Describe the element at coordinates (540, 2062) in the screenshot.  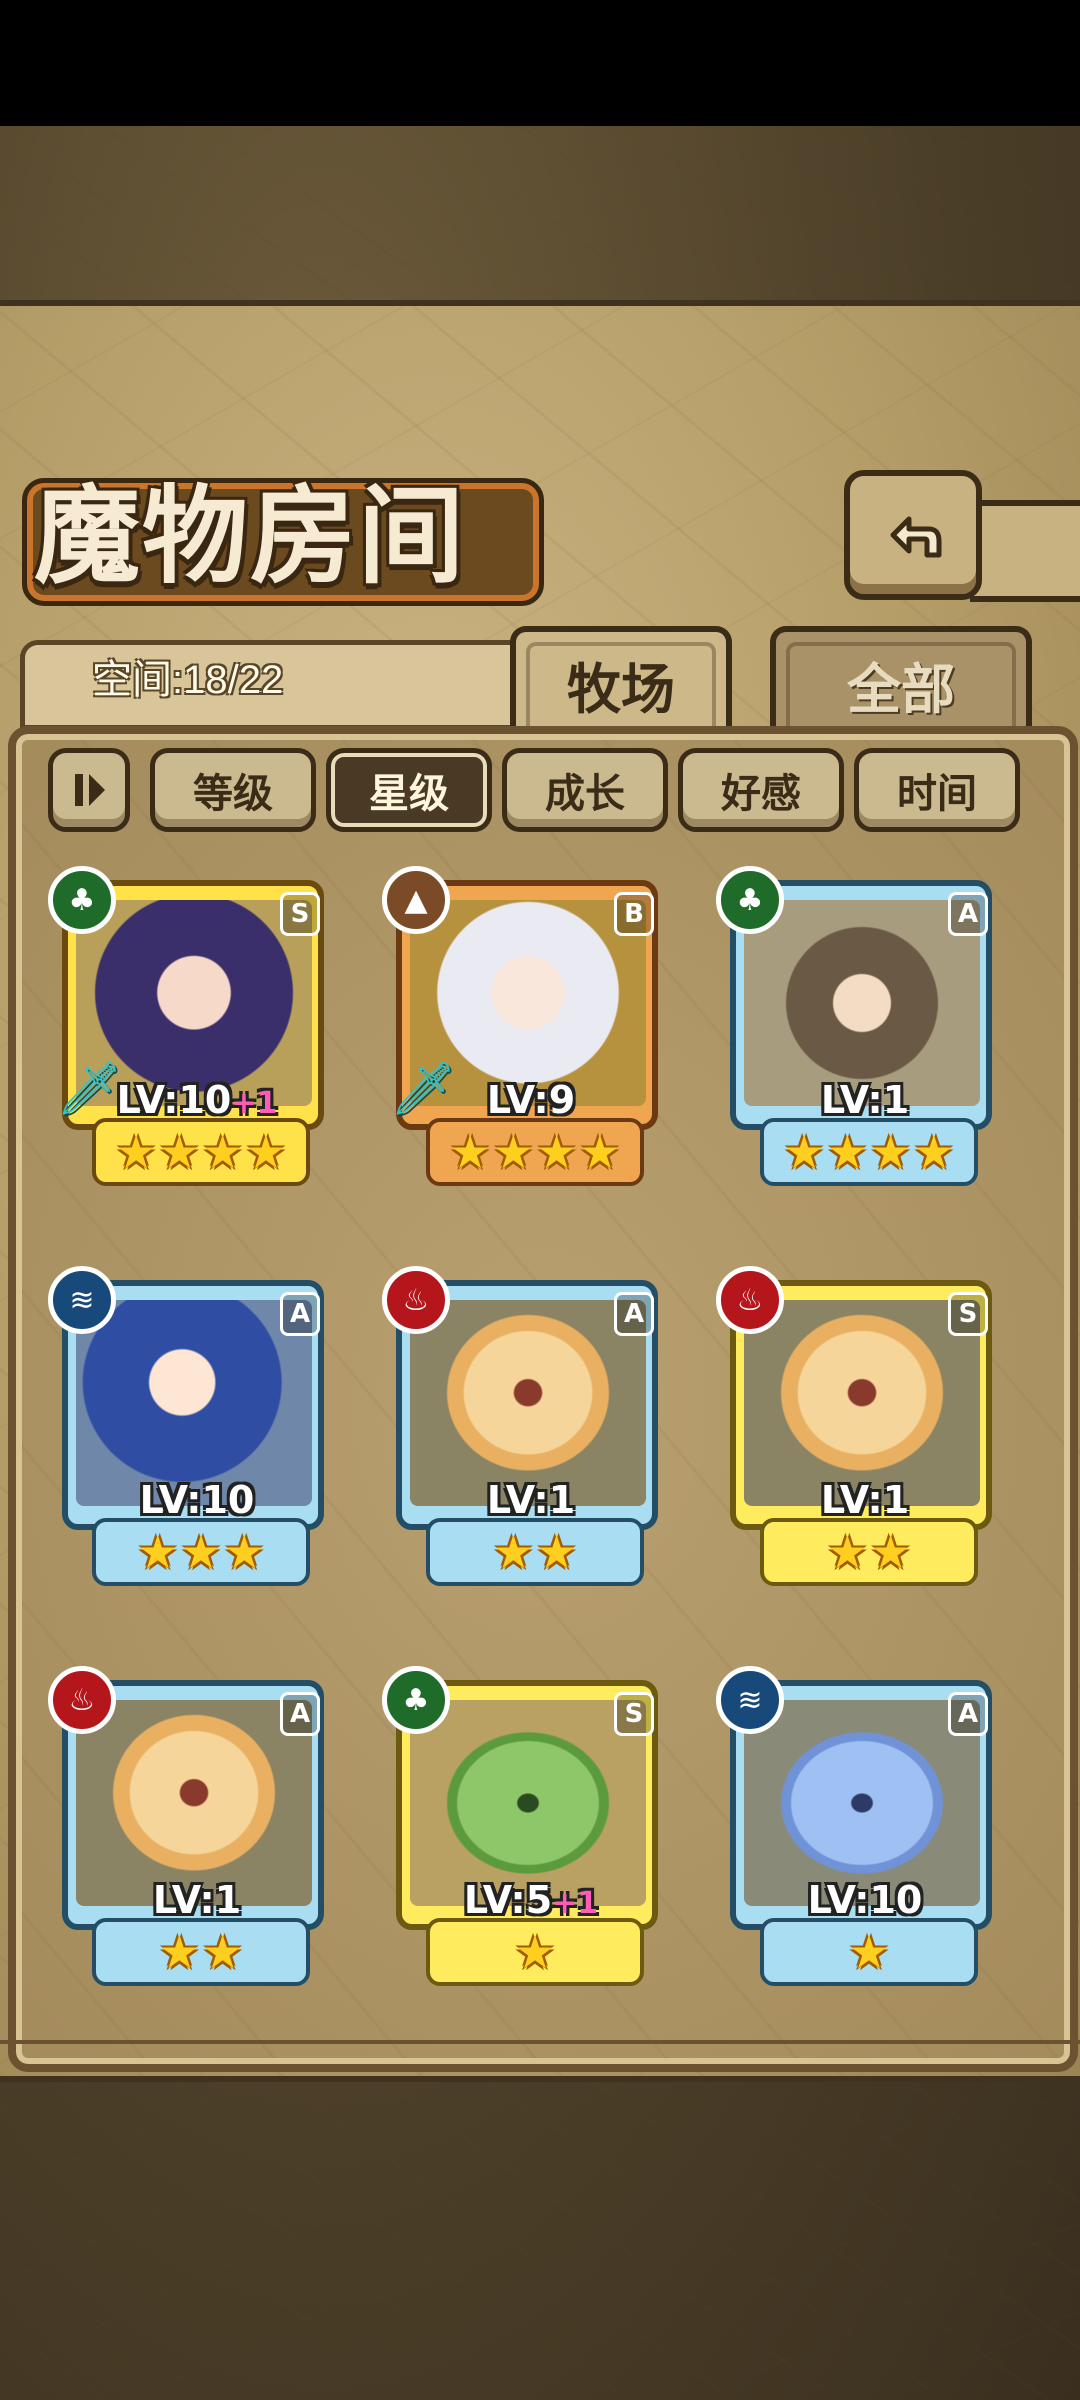
I see `panel-bottom-edge` at that location.